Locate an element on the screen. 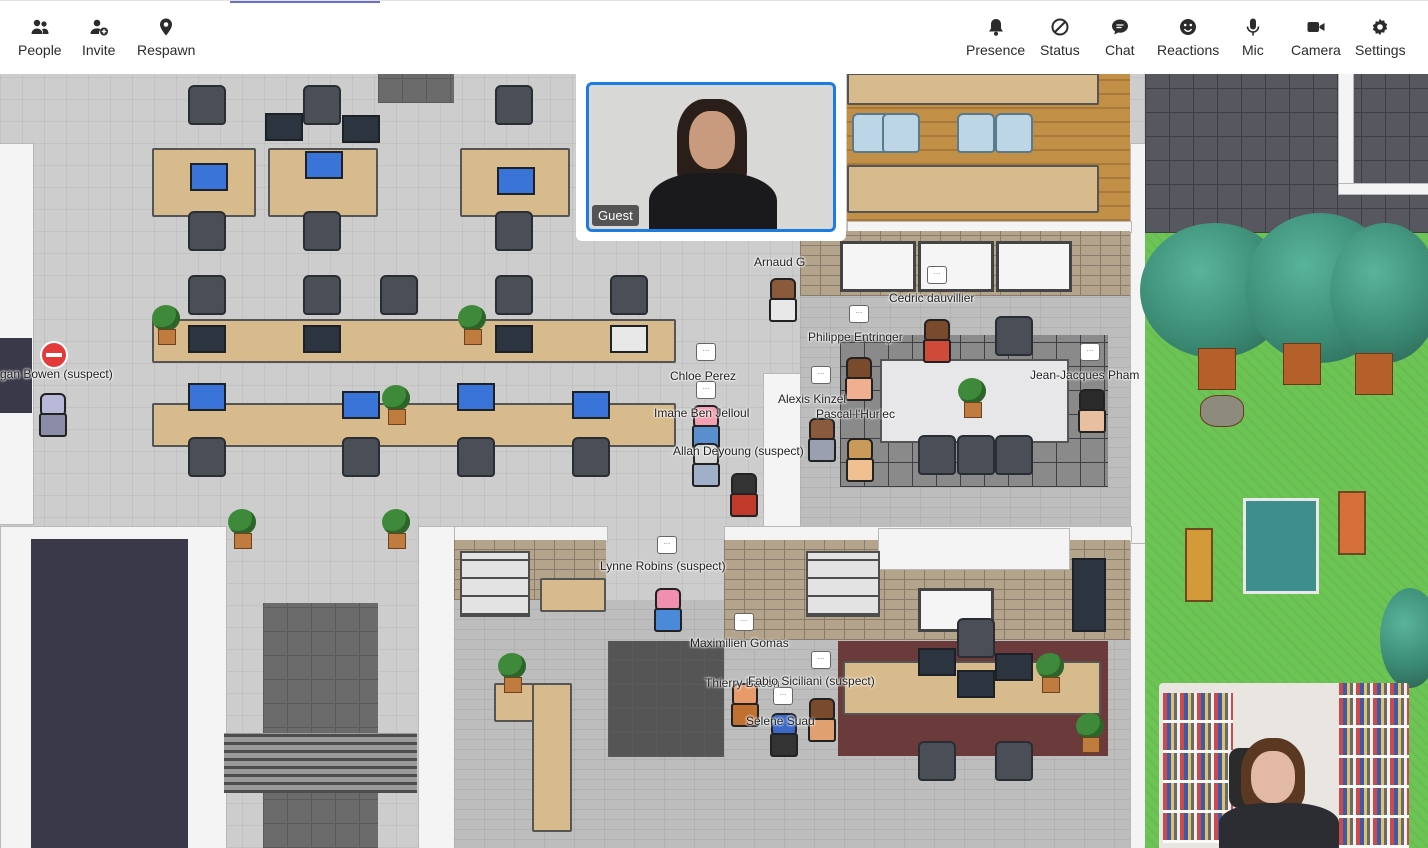 Image resolution: width=1428 pixels, height=848 pixels. location-pin-icon is located at coordinates (166, 27).